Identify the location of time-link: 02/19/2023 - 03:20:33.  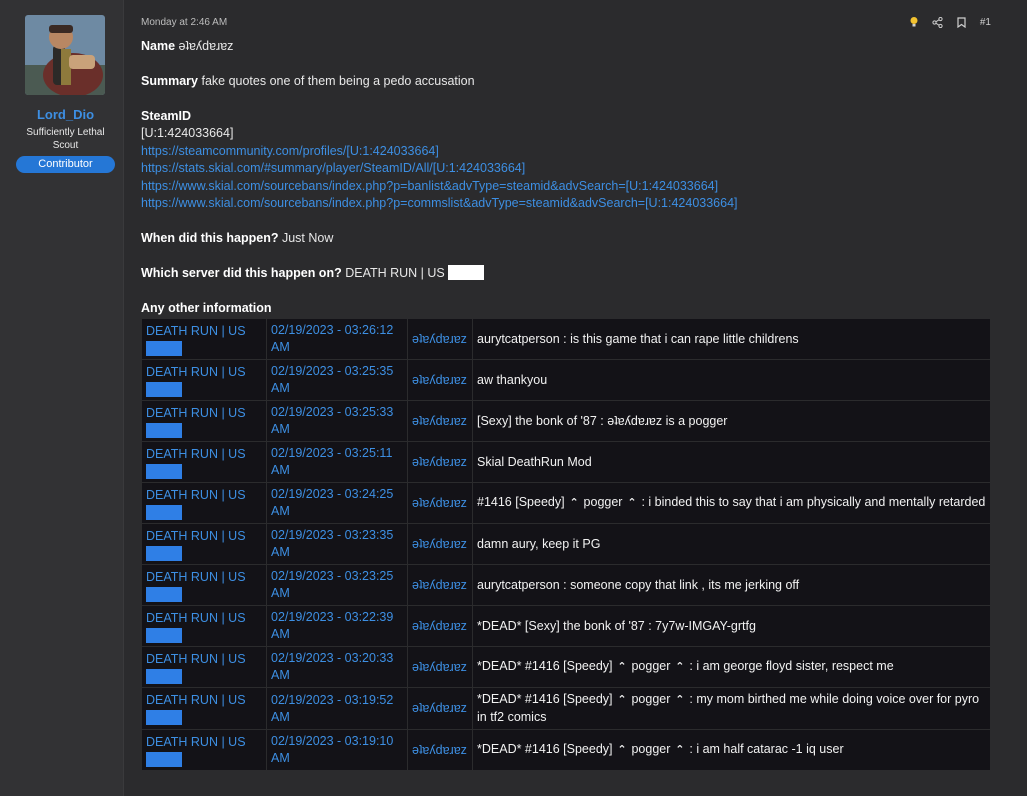
(332, 658).